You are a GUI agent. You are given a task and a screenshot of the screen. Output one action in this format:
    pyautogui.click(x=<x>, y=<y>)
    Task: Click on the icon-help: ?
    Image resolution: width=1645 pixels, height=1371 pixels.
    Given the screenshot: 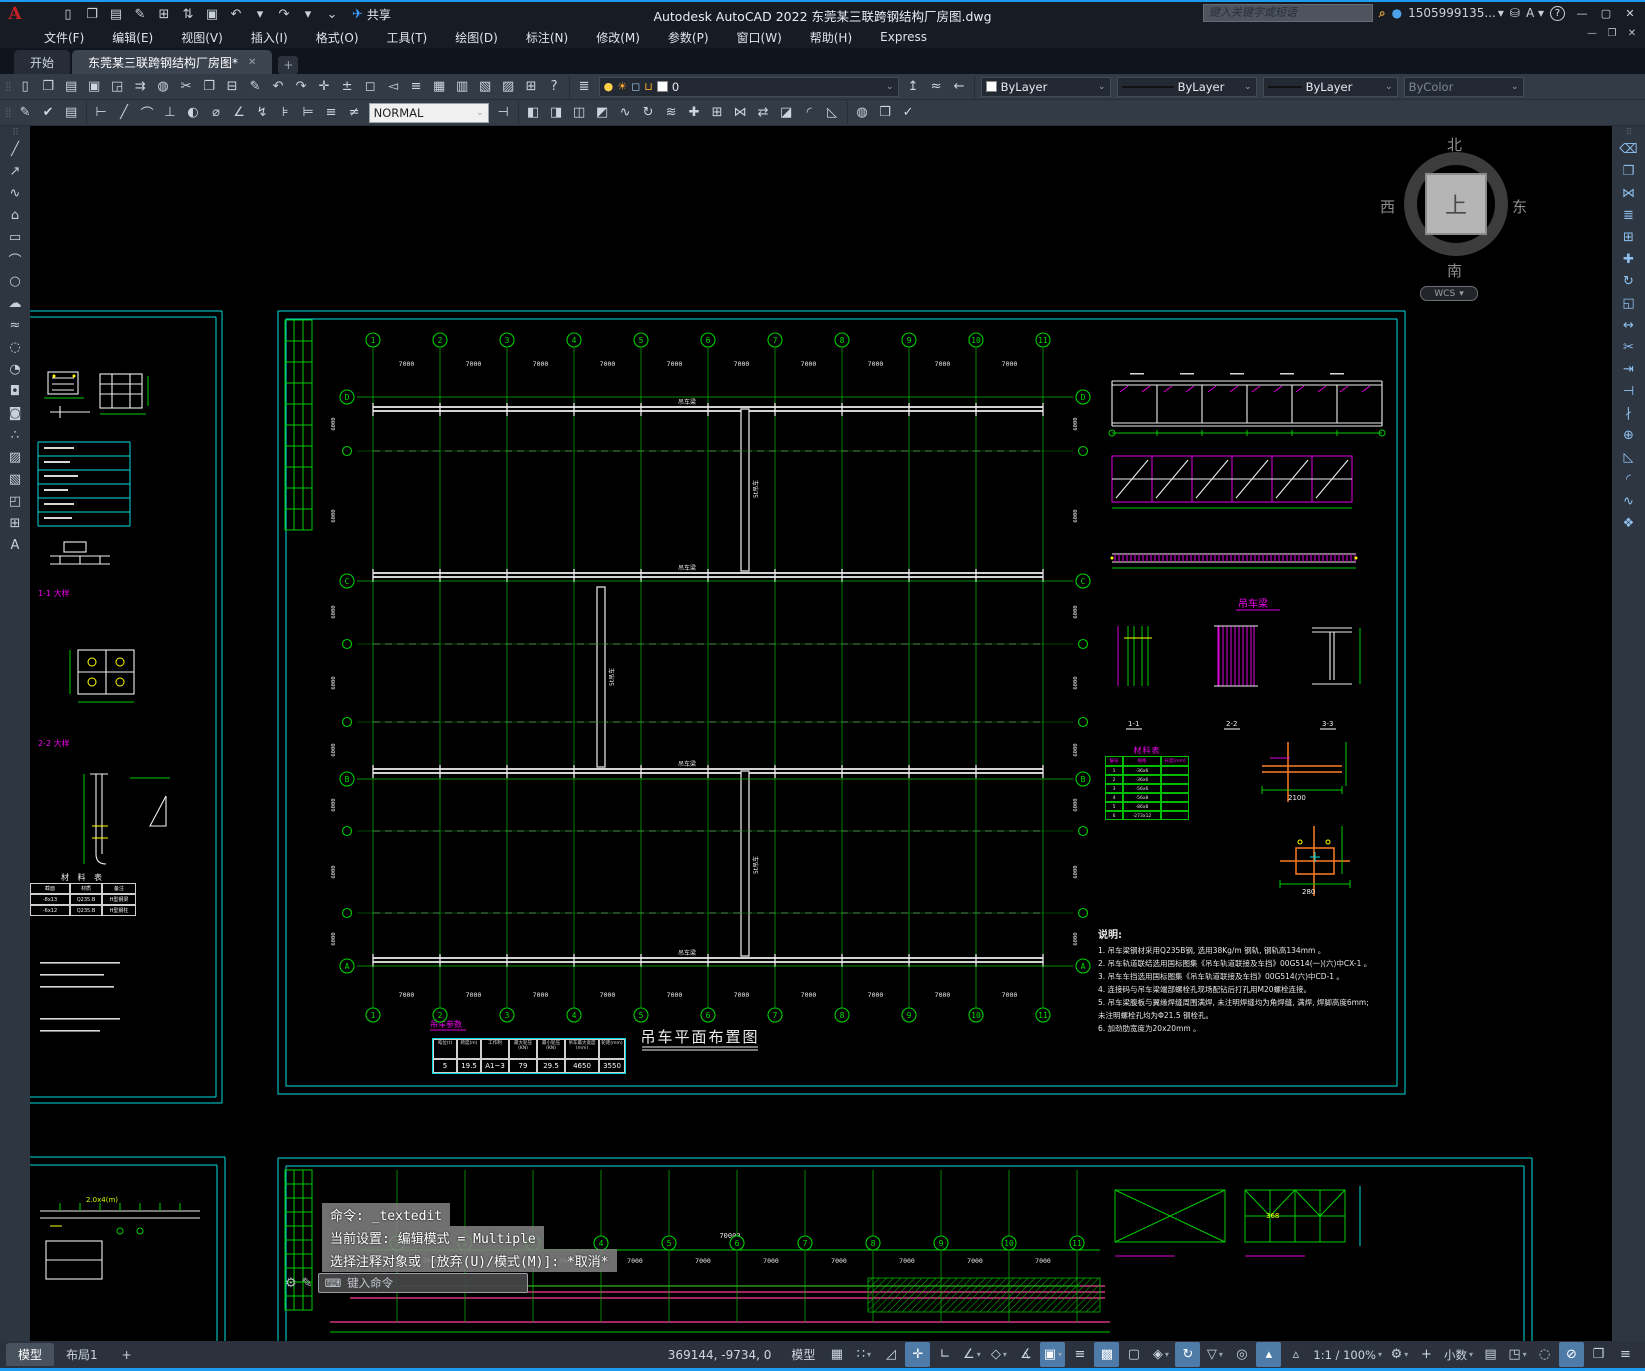 What is the action you would take?
    pyautogui.click(x=554, y=86)
    